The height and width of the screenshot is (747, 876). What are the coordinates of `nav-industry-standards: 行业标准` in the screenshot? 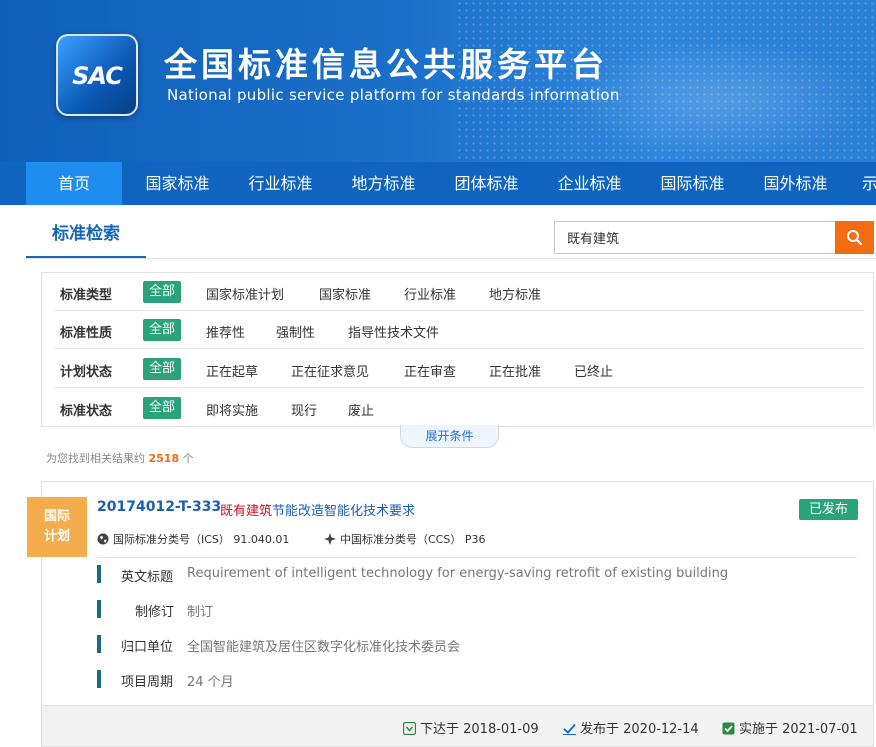 It's located at (280, 183).